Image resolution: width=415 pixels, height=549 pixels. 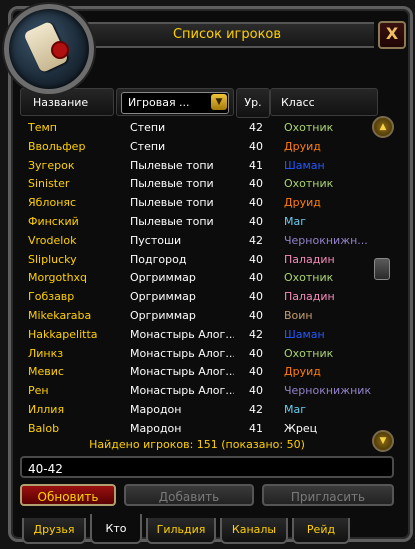 What do you see at coordinates (67, 102) in the screenshot?
I see `column-header-name: Название` at bounding box center [67, 102].